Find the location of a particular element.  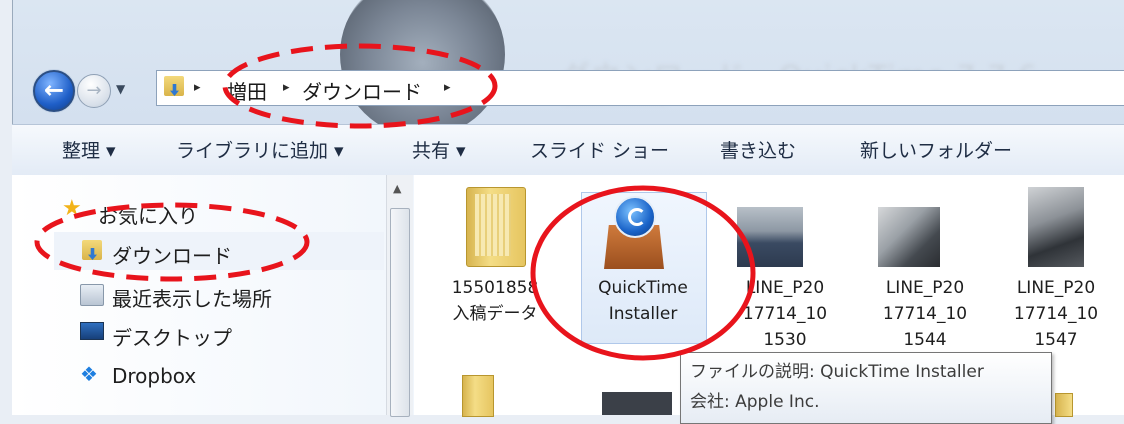

recent-pages-dropdown-icon: ▼ is located at coordinates (120, 89).